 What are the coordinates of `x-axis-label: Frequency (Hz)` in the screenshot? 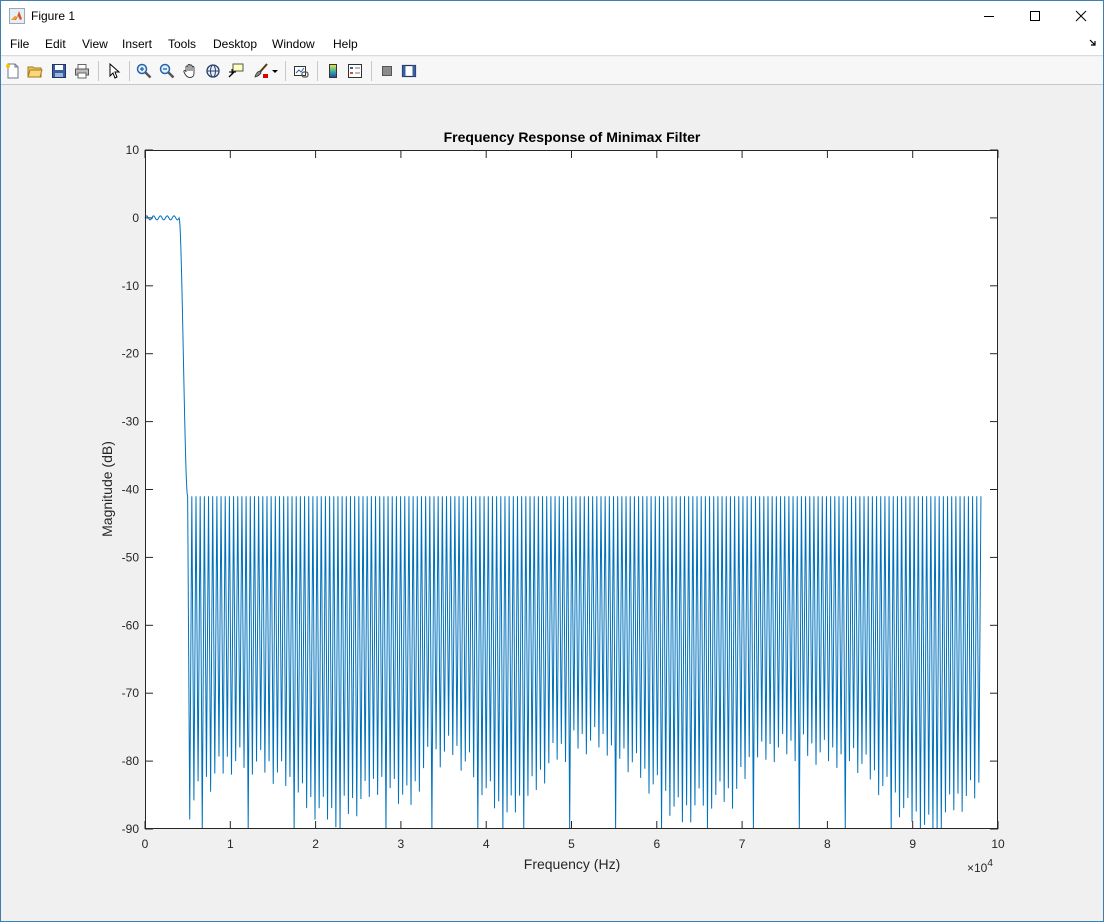 It's located at (572, 864).